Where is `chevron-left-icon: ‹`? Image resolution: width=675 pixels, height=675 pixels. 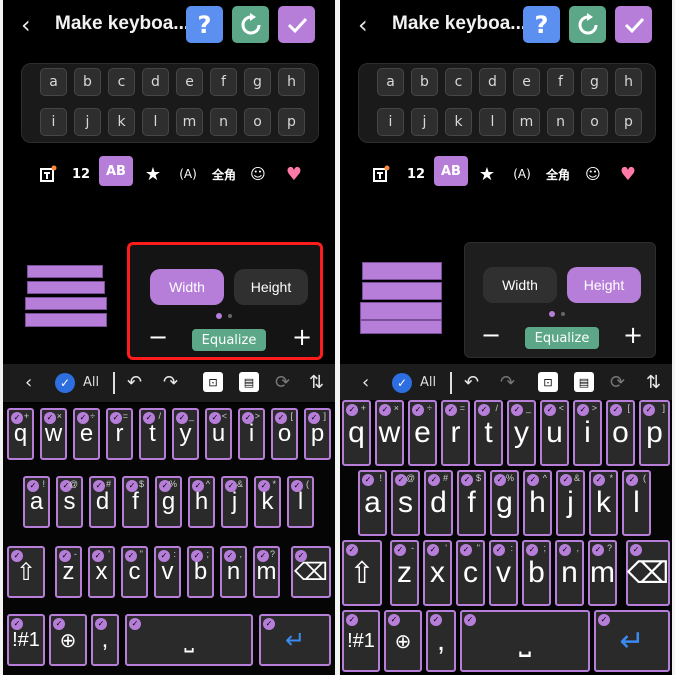 chevron-left-icon: ‹ is located at coordinates (28, 383).